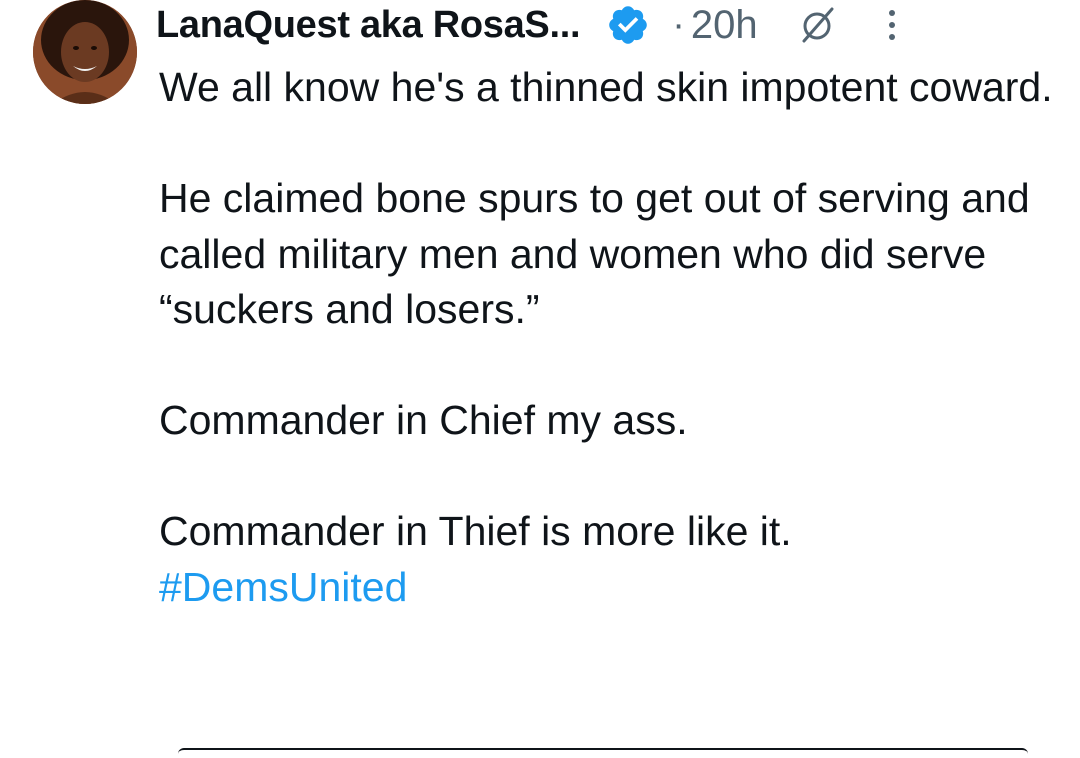  I want to click on timestamp: 20h, so click(724, 25).